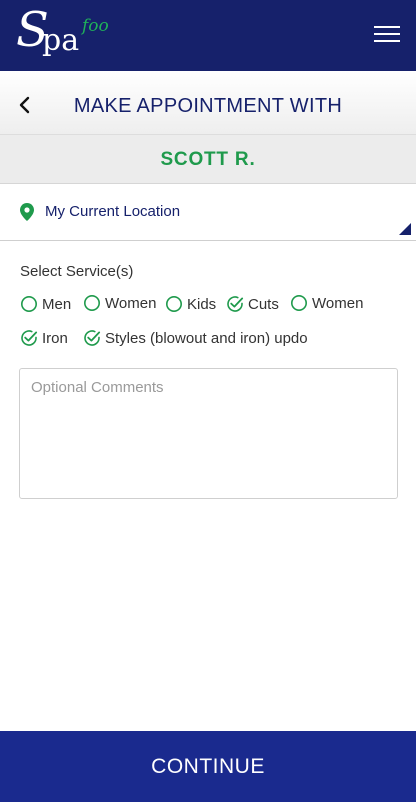 This screenshot has width=416, height=802. What do you see at coordinates (113, 211) in the screenshot?
I see `location-label: My Current Location` at bounding box center [113, 211].